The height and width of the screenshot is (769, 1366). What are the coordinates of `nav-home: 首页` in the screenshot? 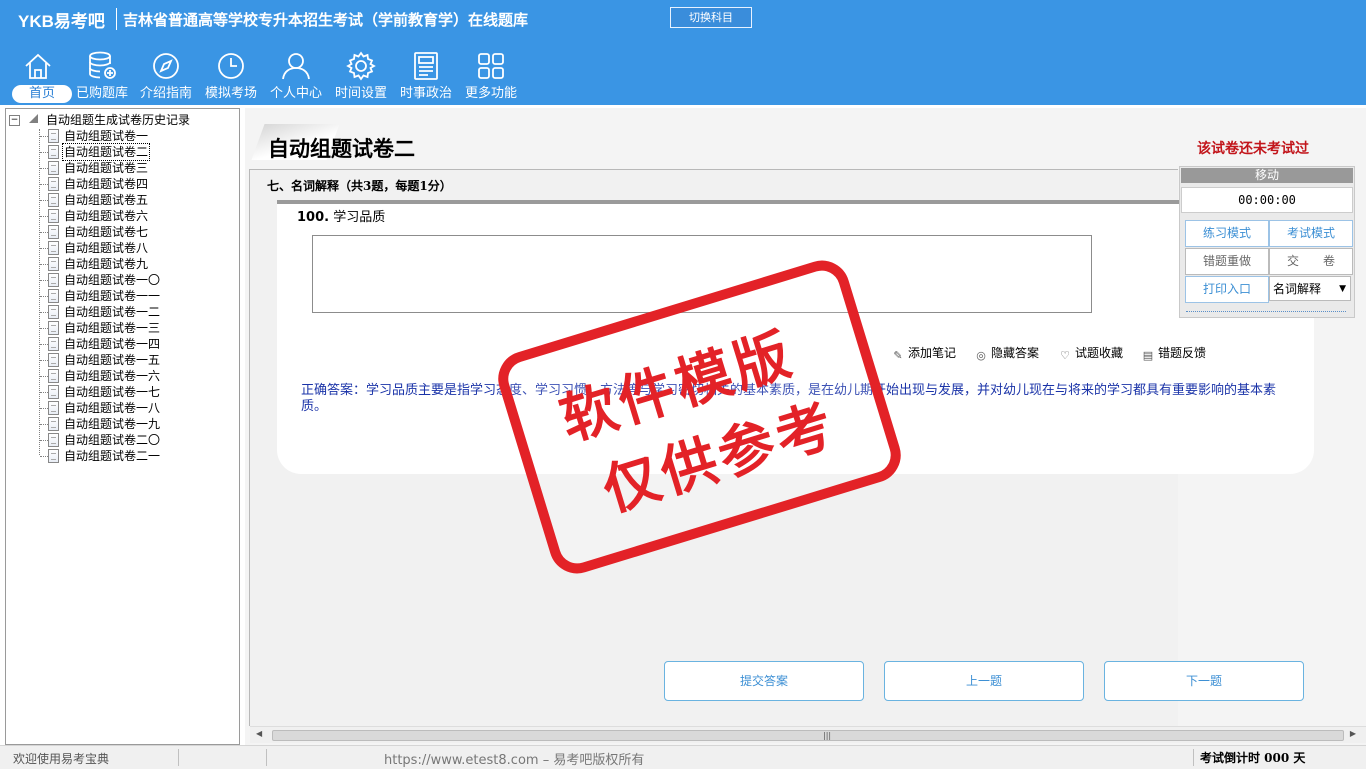 It's located at (39, 76).